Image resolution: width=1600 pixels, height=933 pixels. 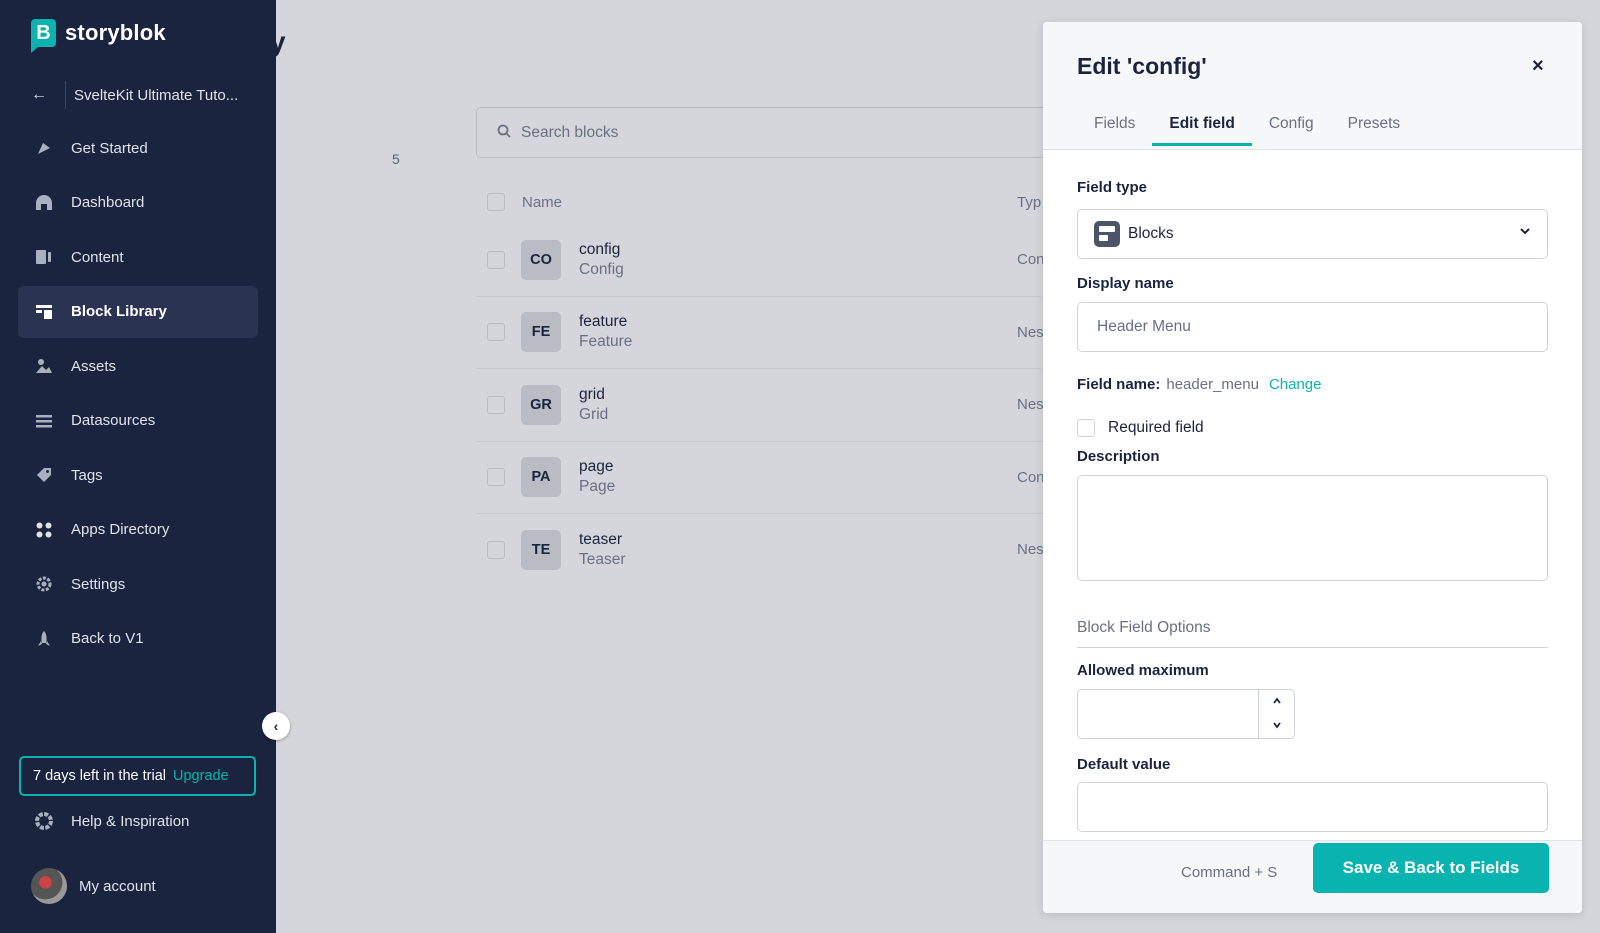 What do you see at coordinates (49, 886) in the screenshot?
I see `avatar` at bounding box center [49, 886].